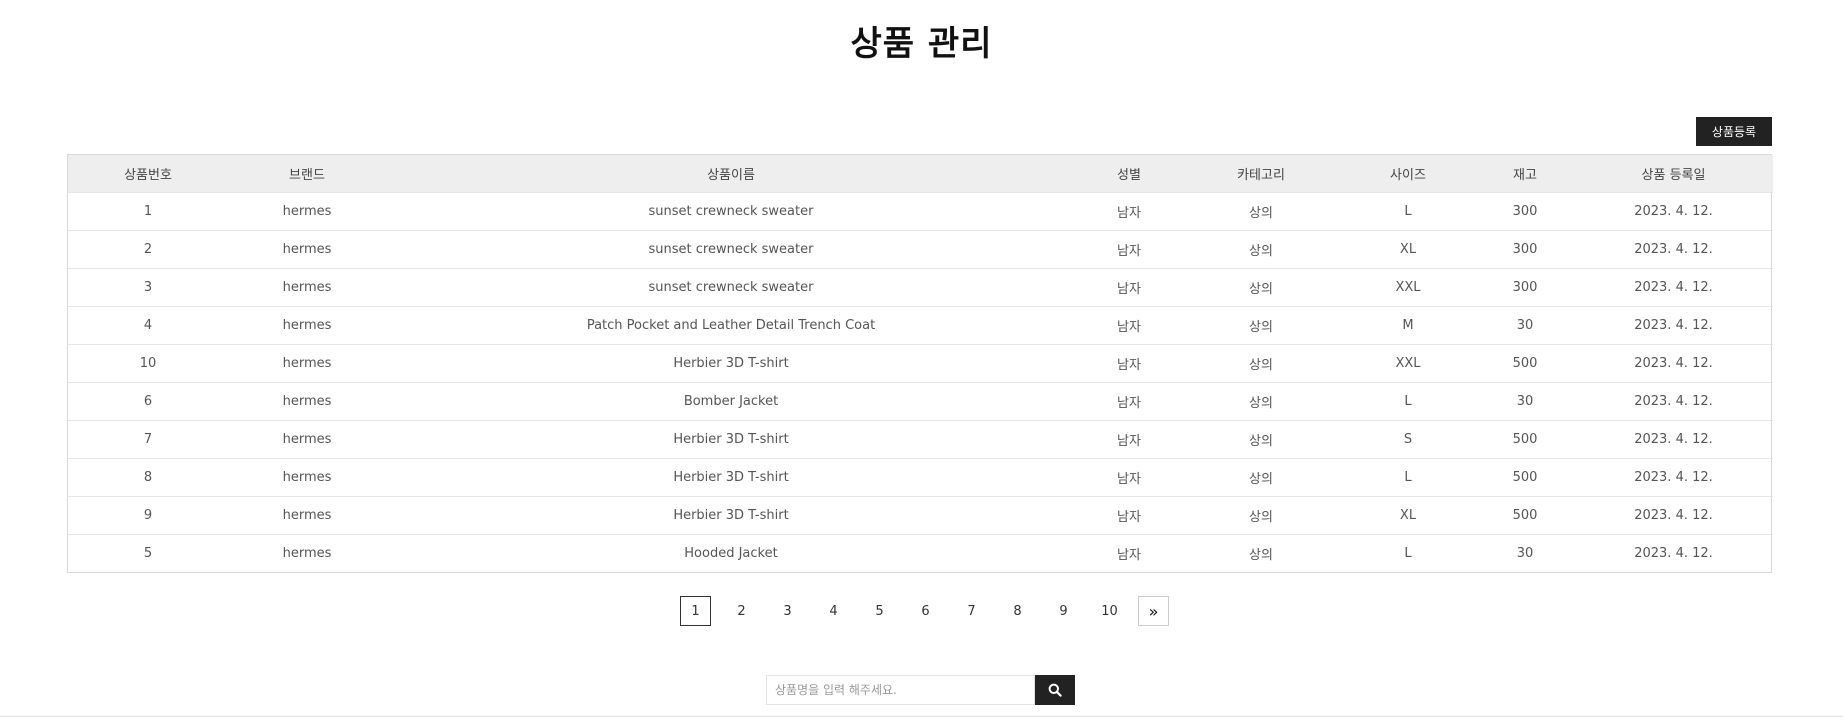 The width and height of the screenshot is (1843, 718). Describe the element at coordinates (1734, 131) in the screenshot. I see `register-product-button: 상품등록` at that location.